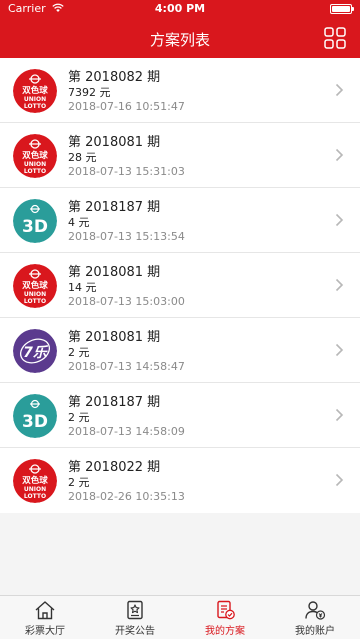  I want to click on plan-issue: 第 2018082 期, so click(114, 77).